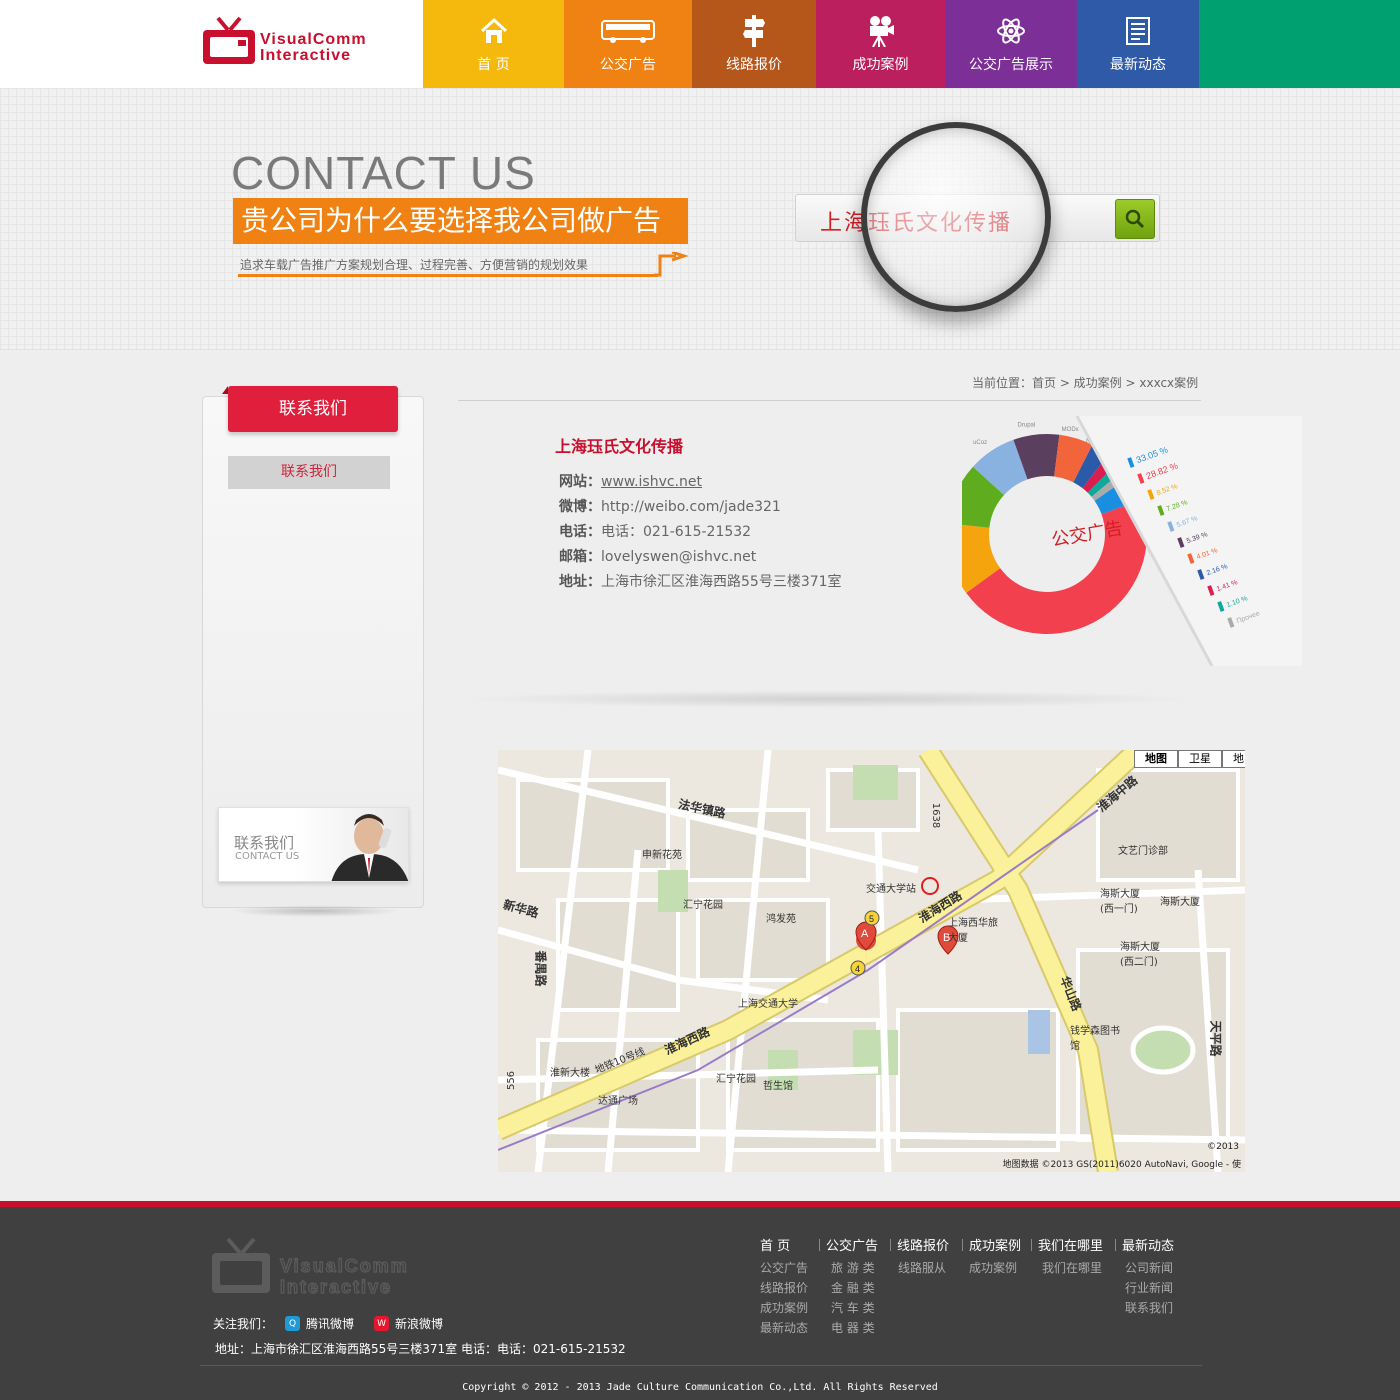  I want to click on main-nav: 首 页 公交广告 线路报价 成功案例 公交广告展示 最新动态, so click(811, 44).